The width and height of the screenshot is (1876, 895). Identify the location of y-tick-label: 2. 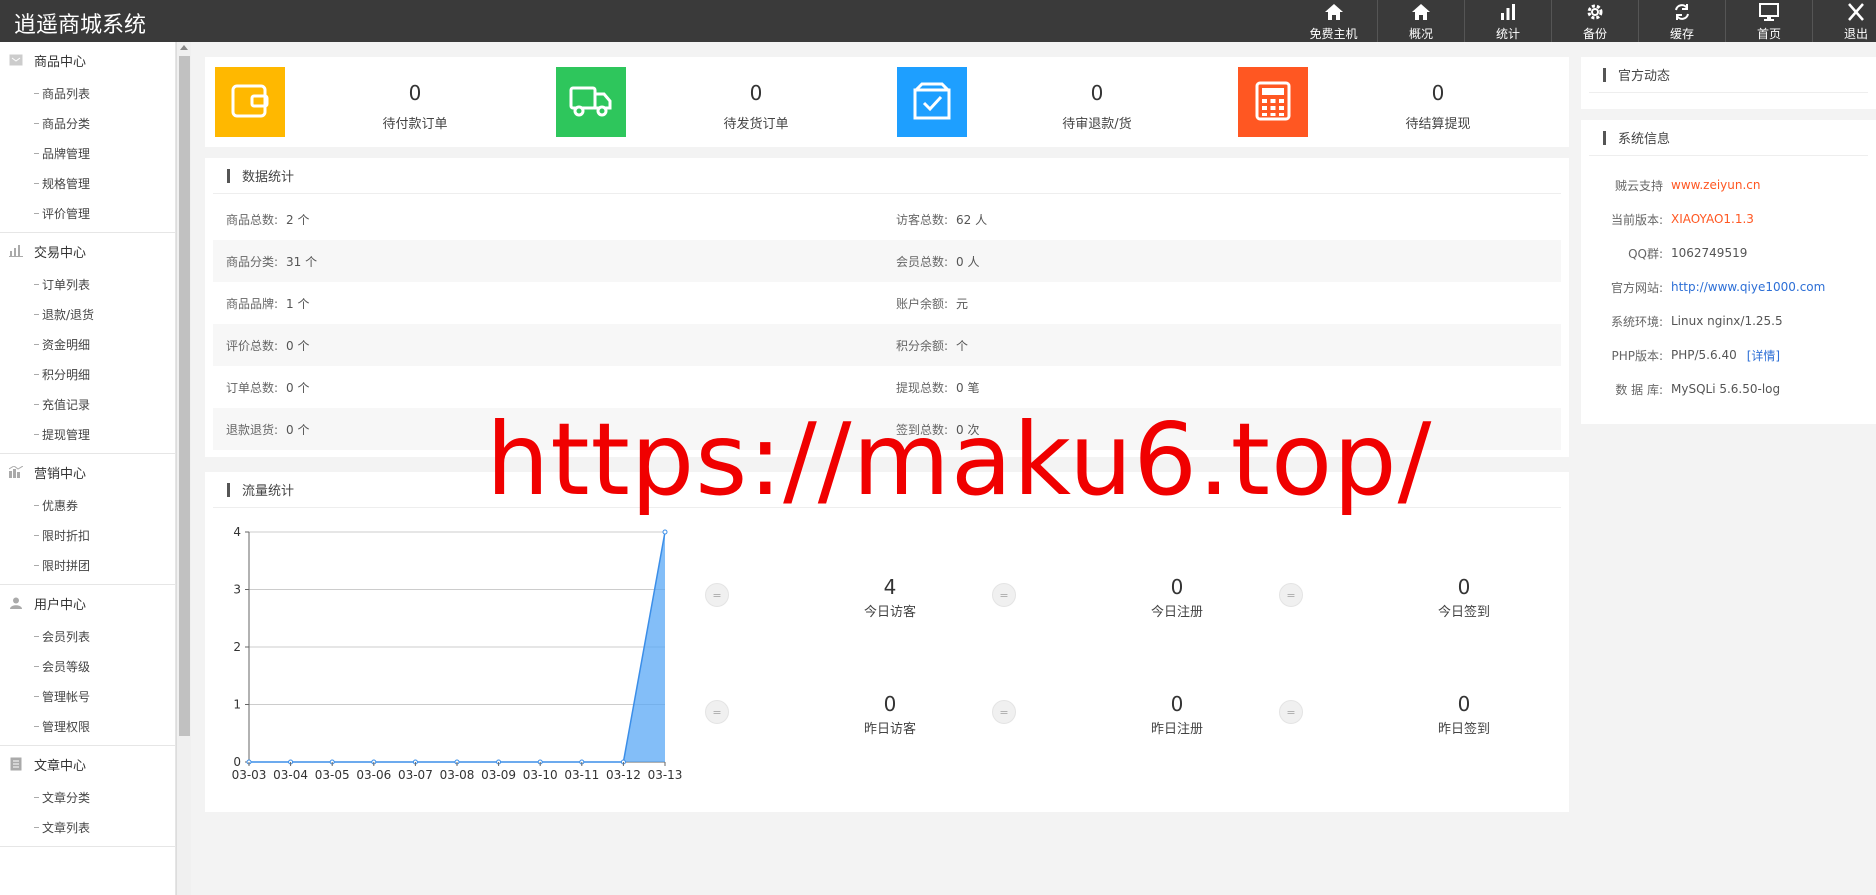
(237, 647).